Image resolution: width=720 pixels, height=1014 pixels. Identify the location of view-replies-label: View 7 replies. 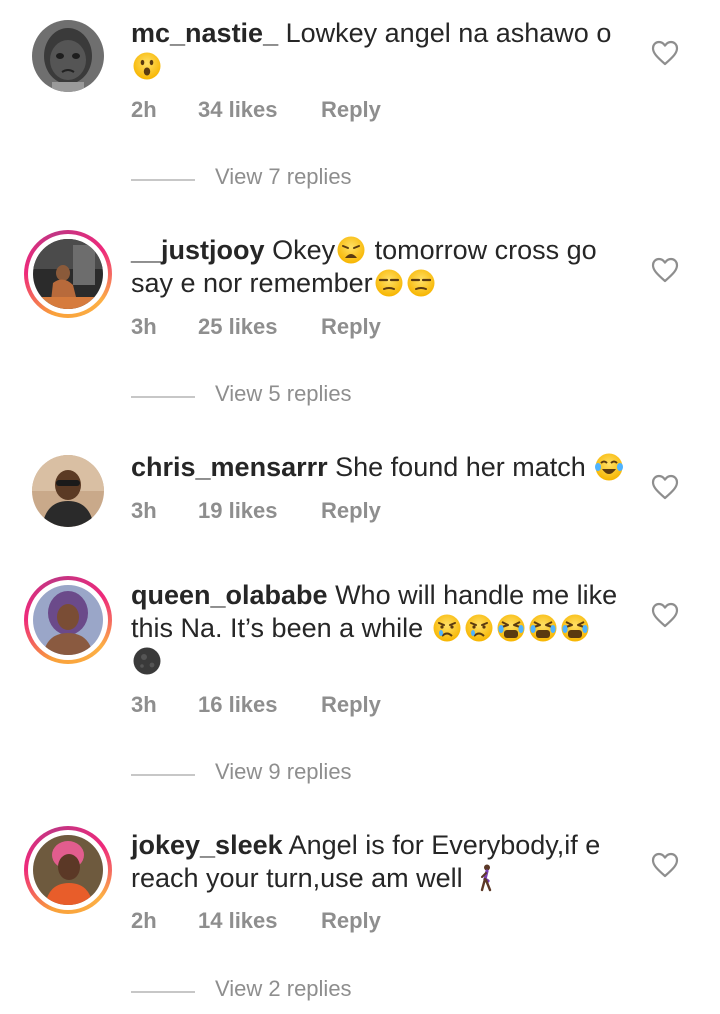
(283, 177).